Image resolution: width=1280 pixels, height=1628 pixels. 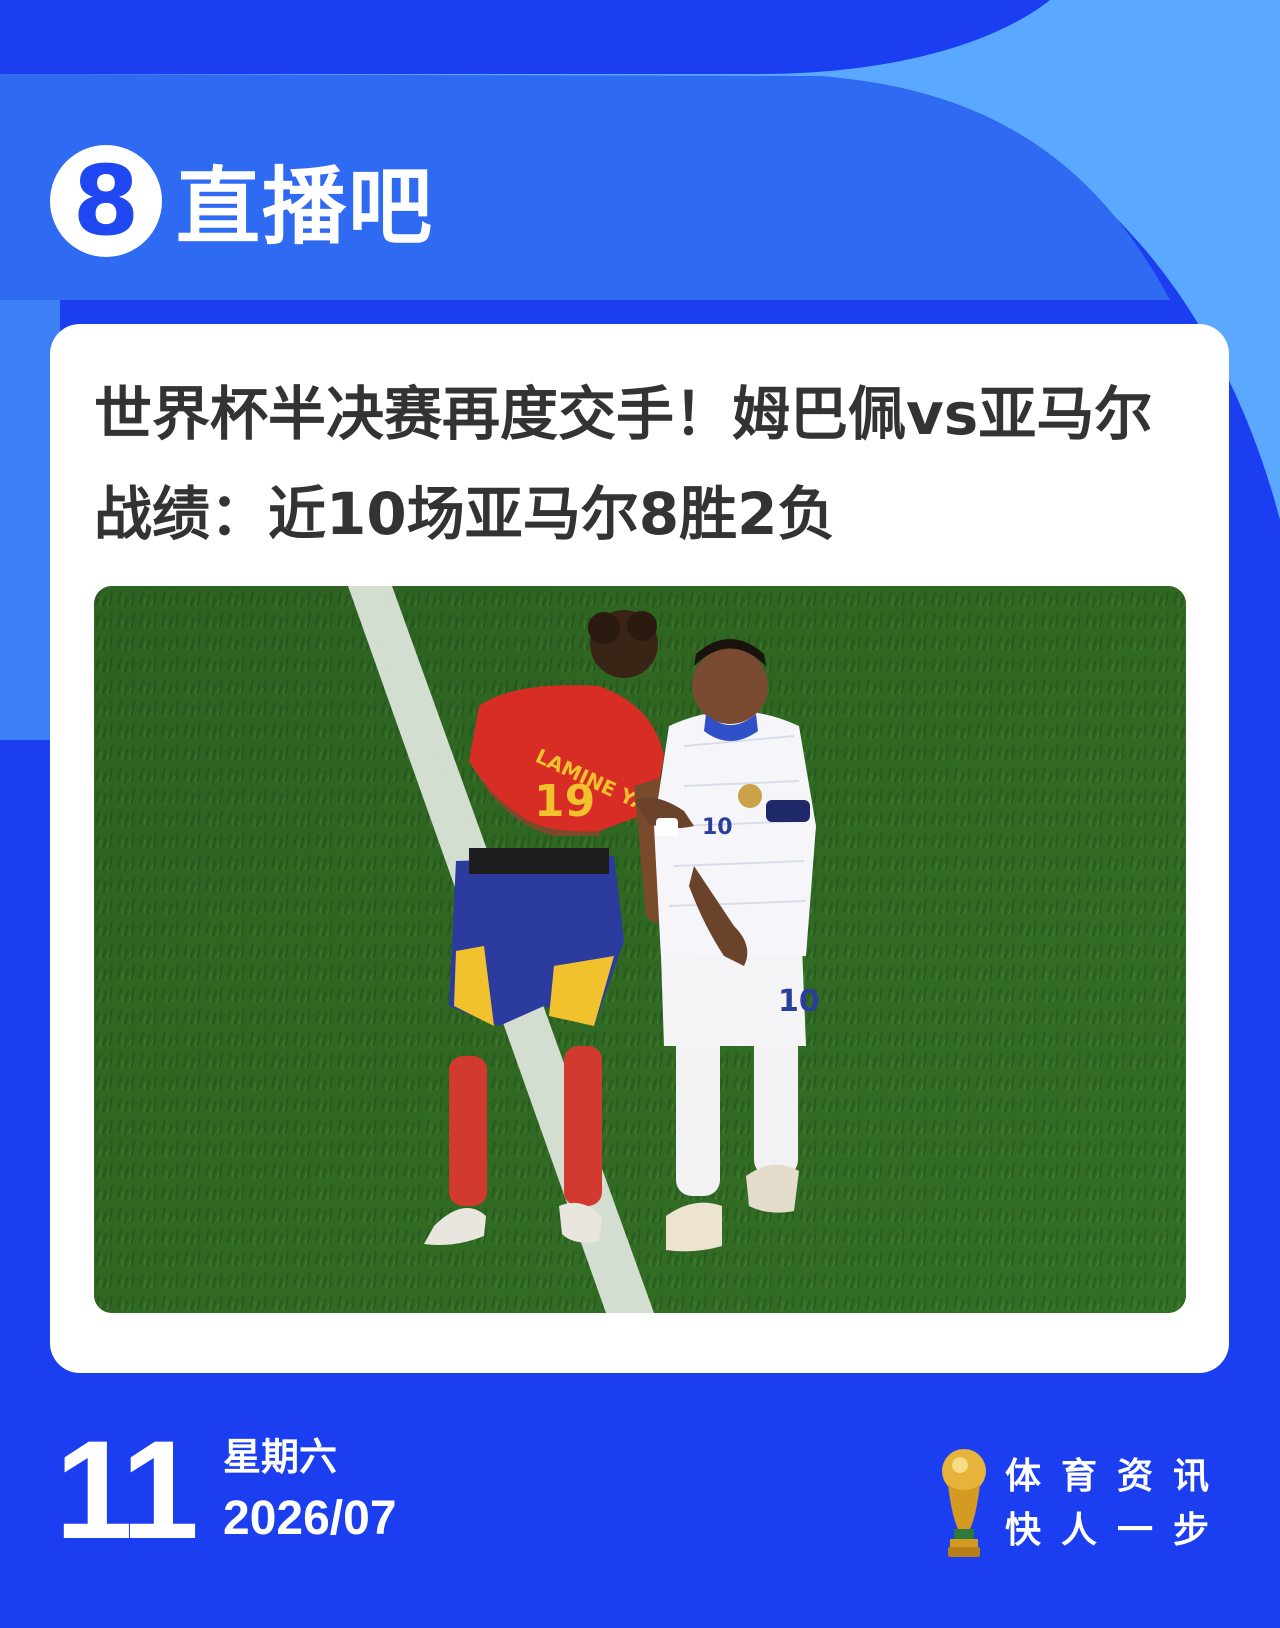 What do you see at coordinates (127, 1489) in the screenshot?
I see `day-number: 11` at bounding box center [127, 1489].